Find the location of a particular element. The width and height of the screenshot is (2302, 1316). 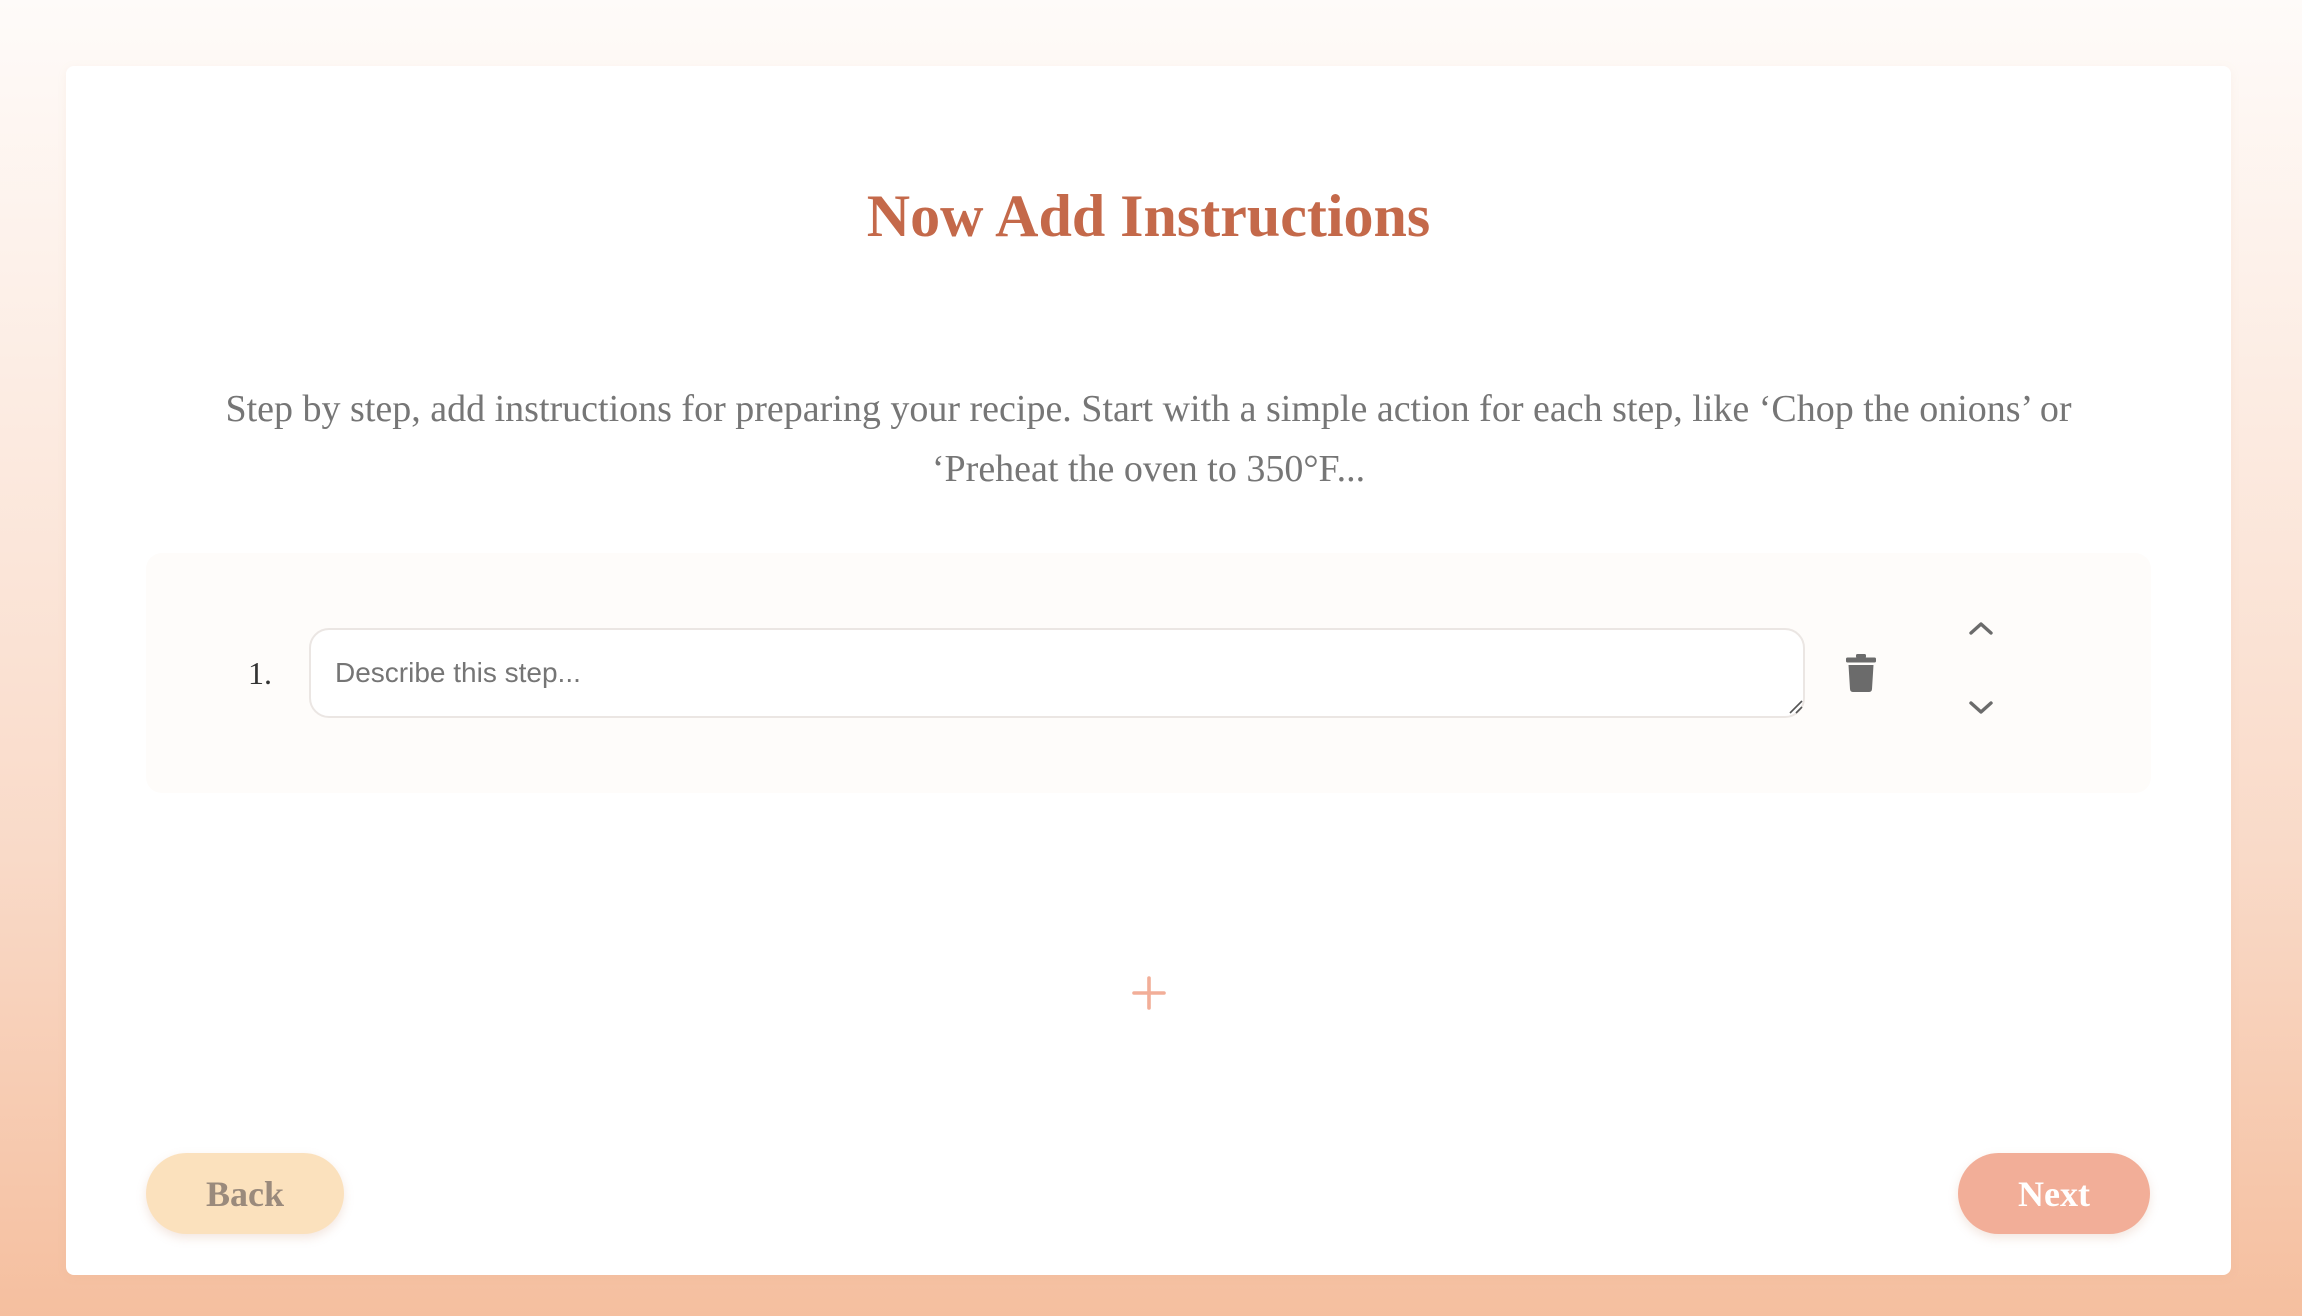

plus-icon is located at coordinates (1149, 993).